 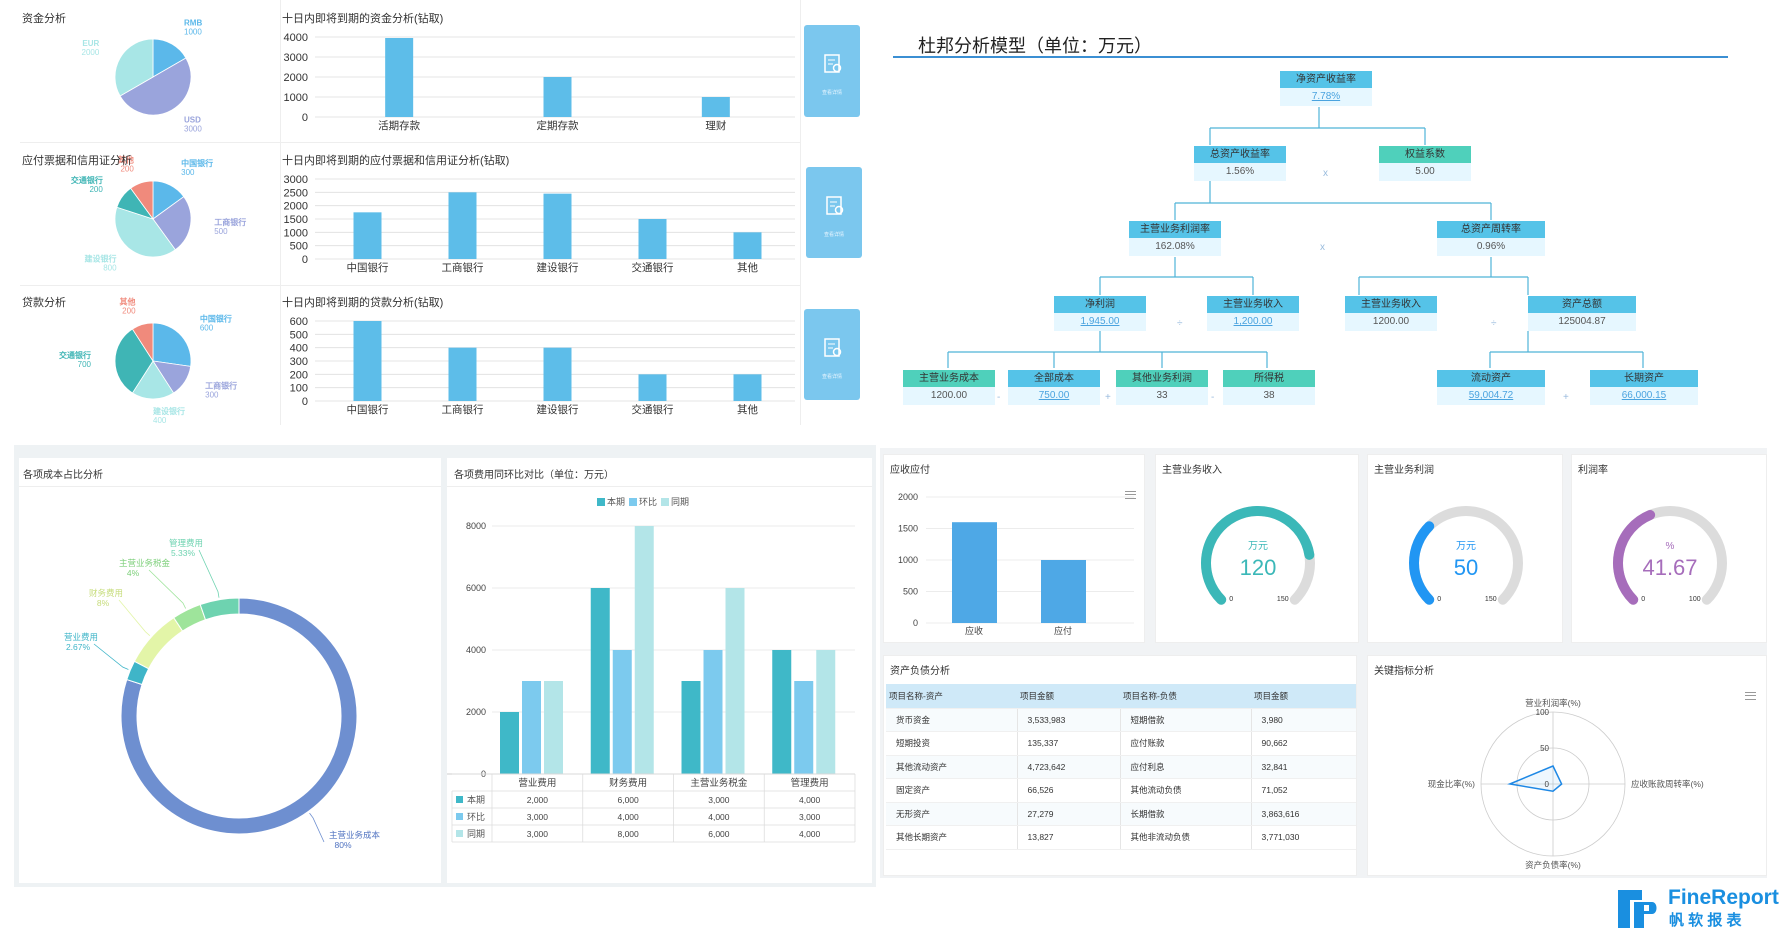 What do you see at coordinates (110, 267) in the screenshot?
I see `pie-value: 800` at bounding box center [110, 267].